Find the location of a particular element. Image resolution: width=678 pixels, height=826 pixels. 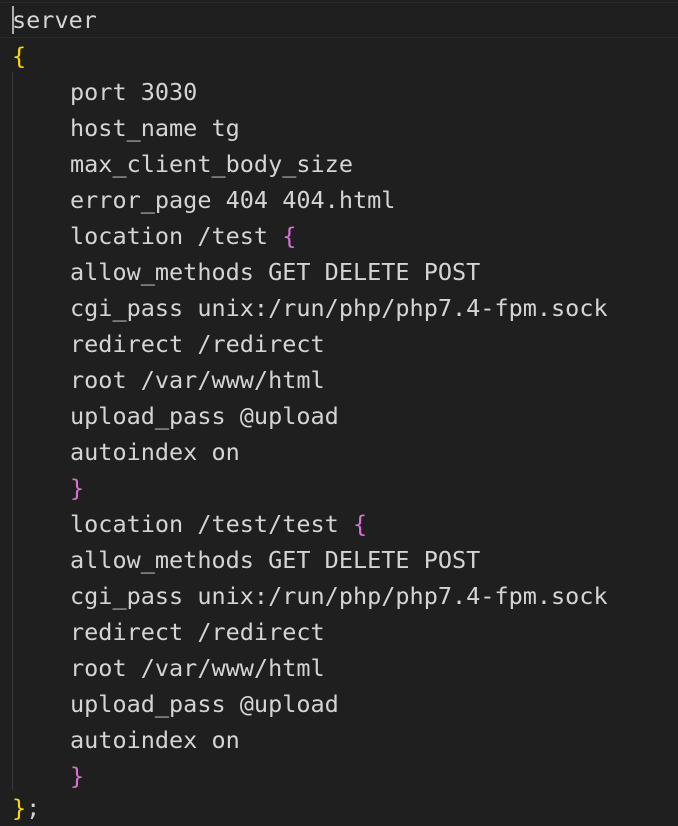

code-line-7: location /test { is located at coordinates (183, 236).